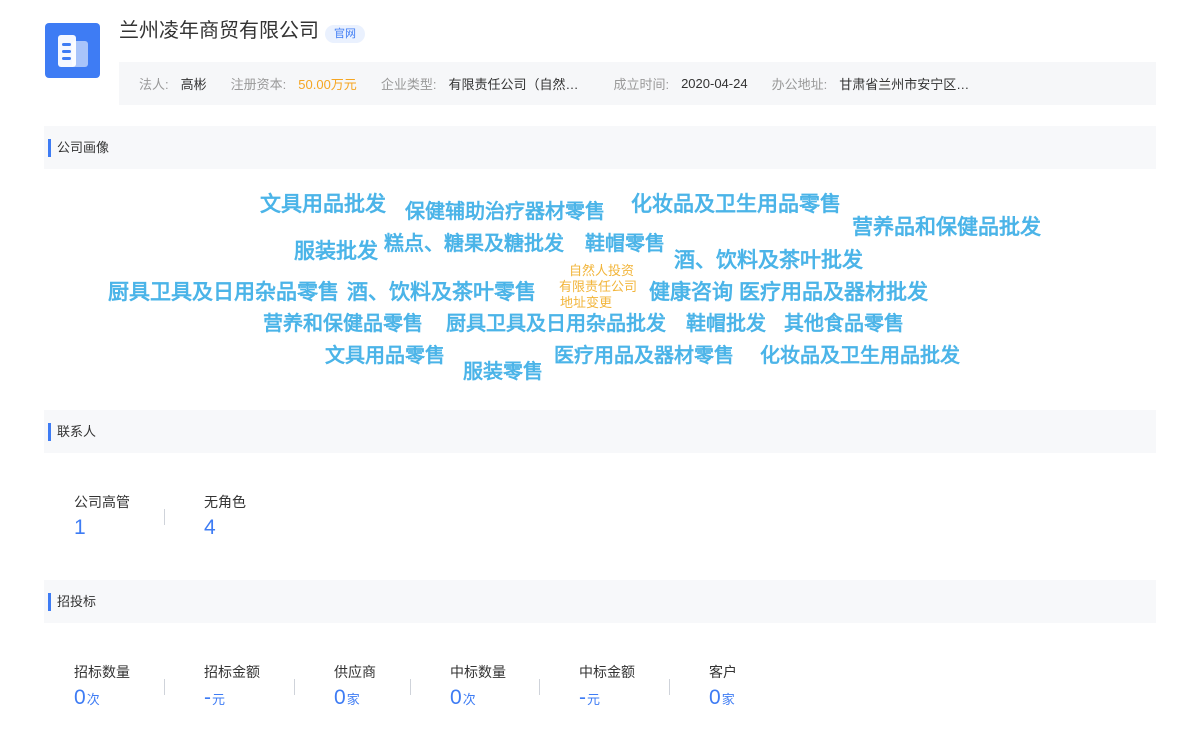  Describe the element at coordinates (768, 260) in the screenshot. I see `word-cloud-tag: 酒、饮料及茶叶批发` at that location.